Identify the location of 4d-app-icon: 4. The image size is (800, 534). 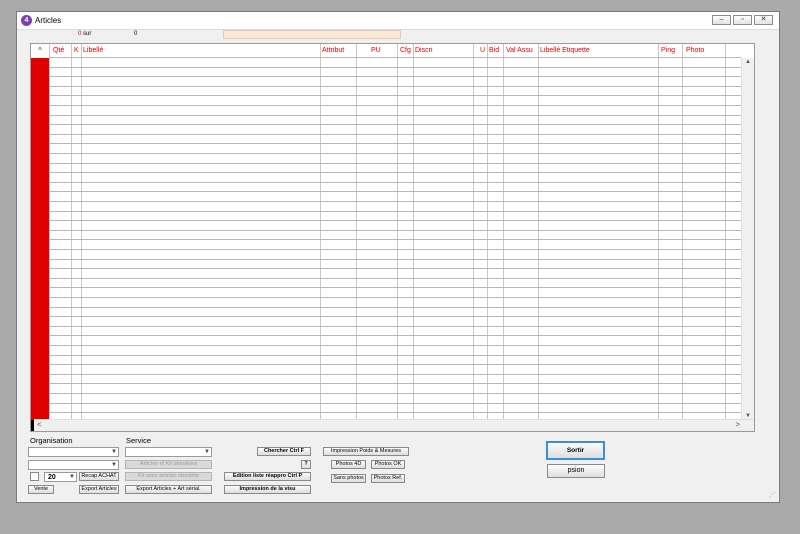
(26, 20).